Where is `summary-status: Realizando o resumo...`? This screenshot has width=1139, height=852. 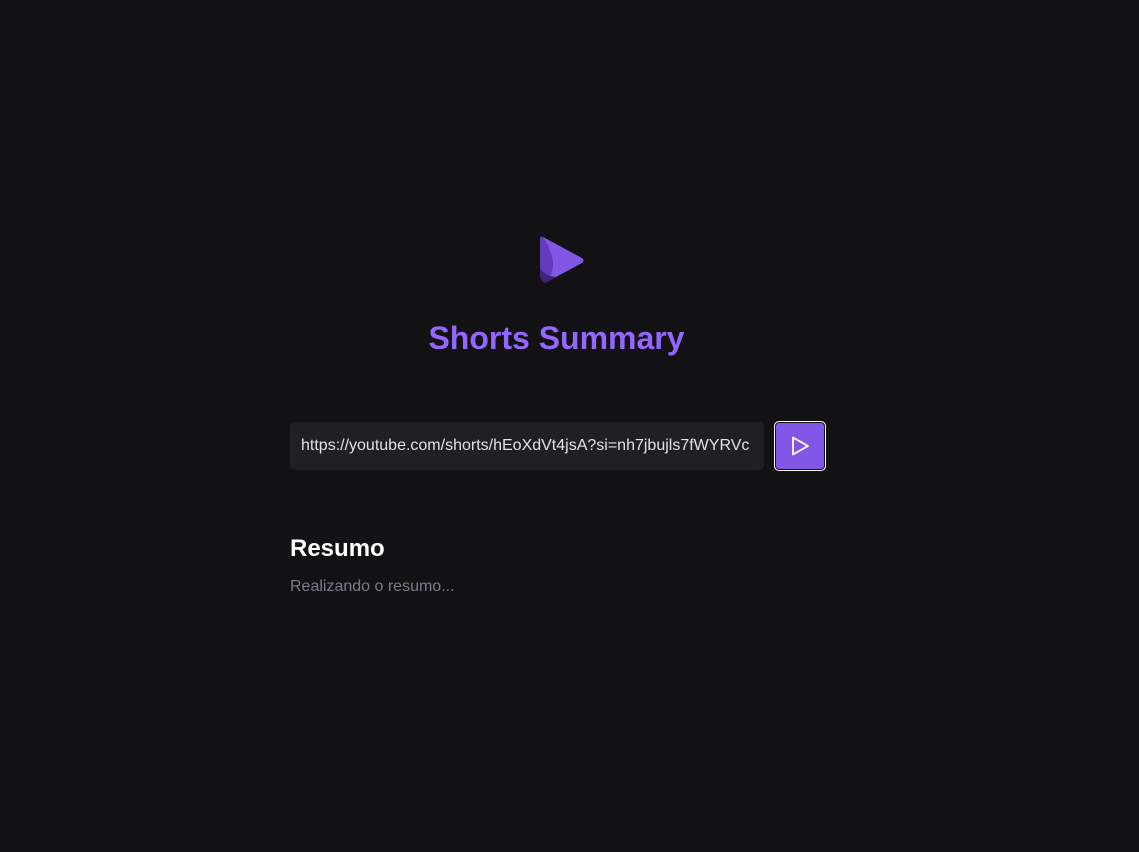
summary-status: Realizando o resumo... is located at coordinates (372, 586).